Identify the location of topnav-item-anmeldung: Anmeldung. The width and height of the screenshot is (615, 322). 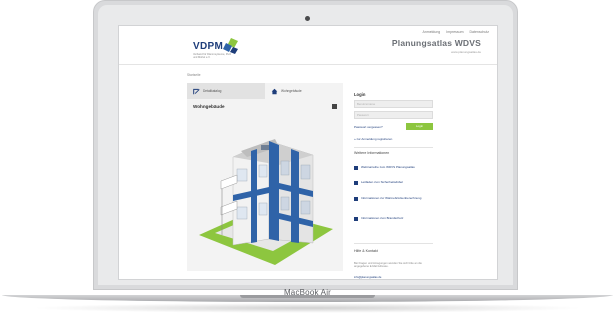
(432, 32).